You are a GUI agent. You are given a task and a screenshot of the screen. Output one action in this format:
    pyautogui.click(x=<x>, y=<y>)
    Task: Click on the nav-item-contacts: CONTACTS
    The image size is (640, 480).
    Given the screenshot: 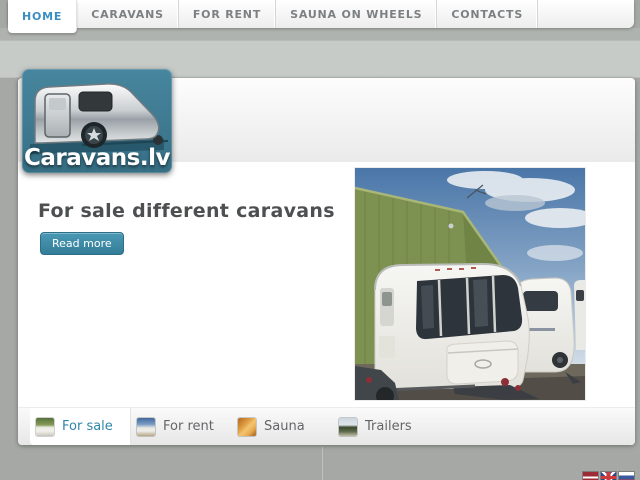 What is the action you would take?
    pyautogui.click(x=488, y=14)
    